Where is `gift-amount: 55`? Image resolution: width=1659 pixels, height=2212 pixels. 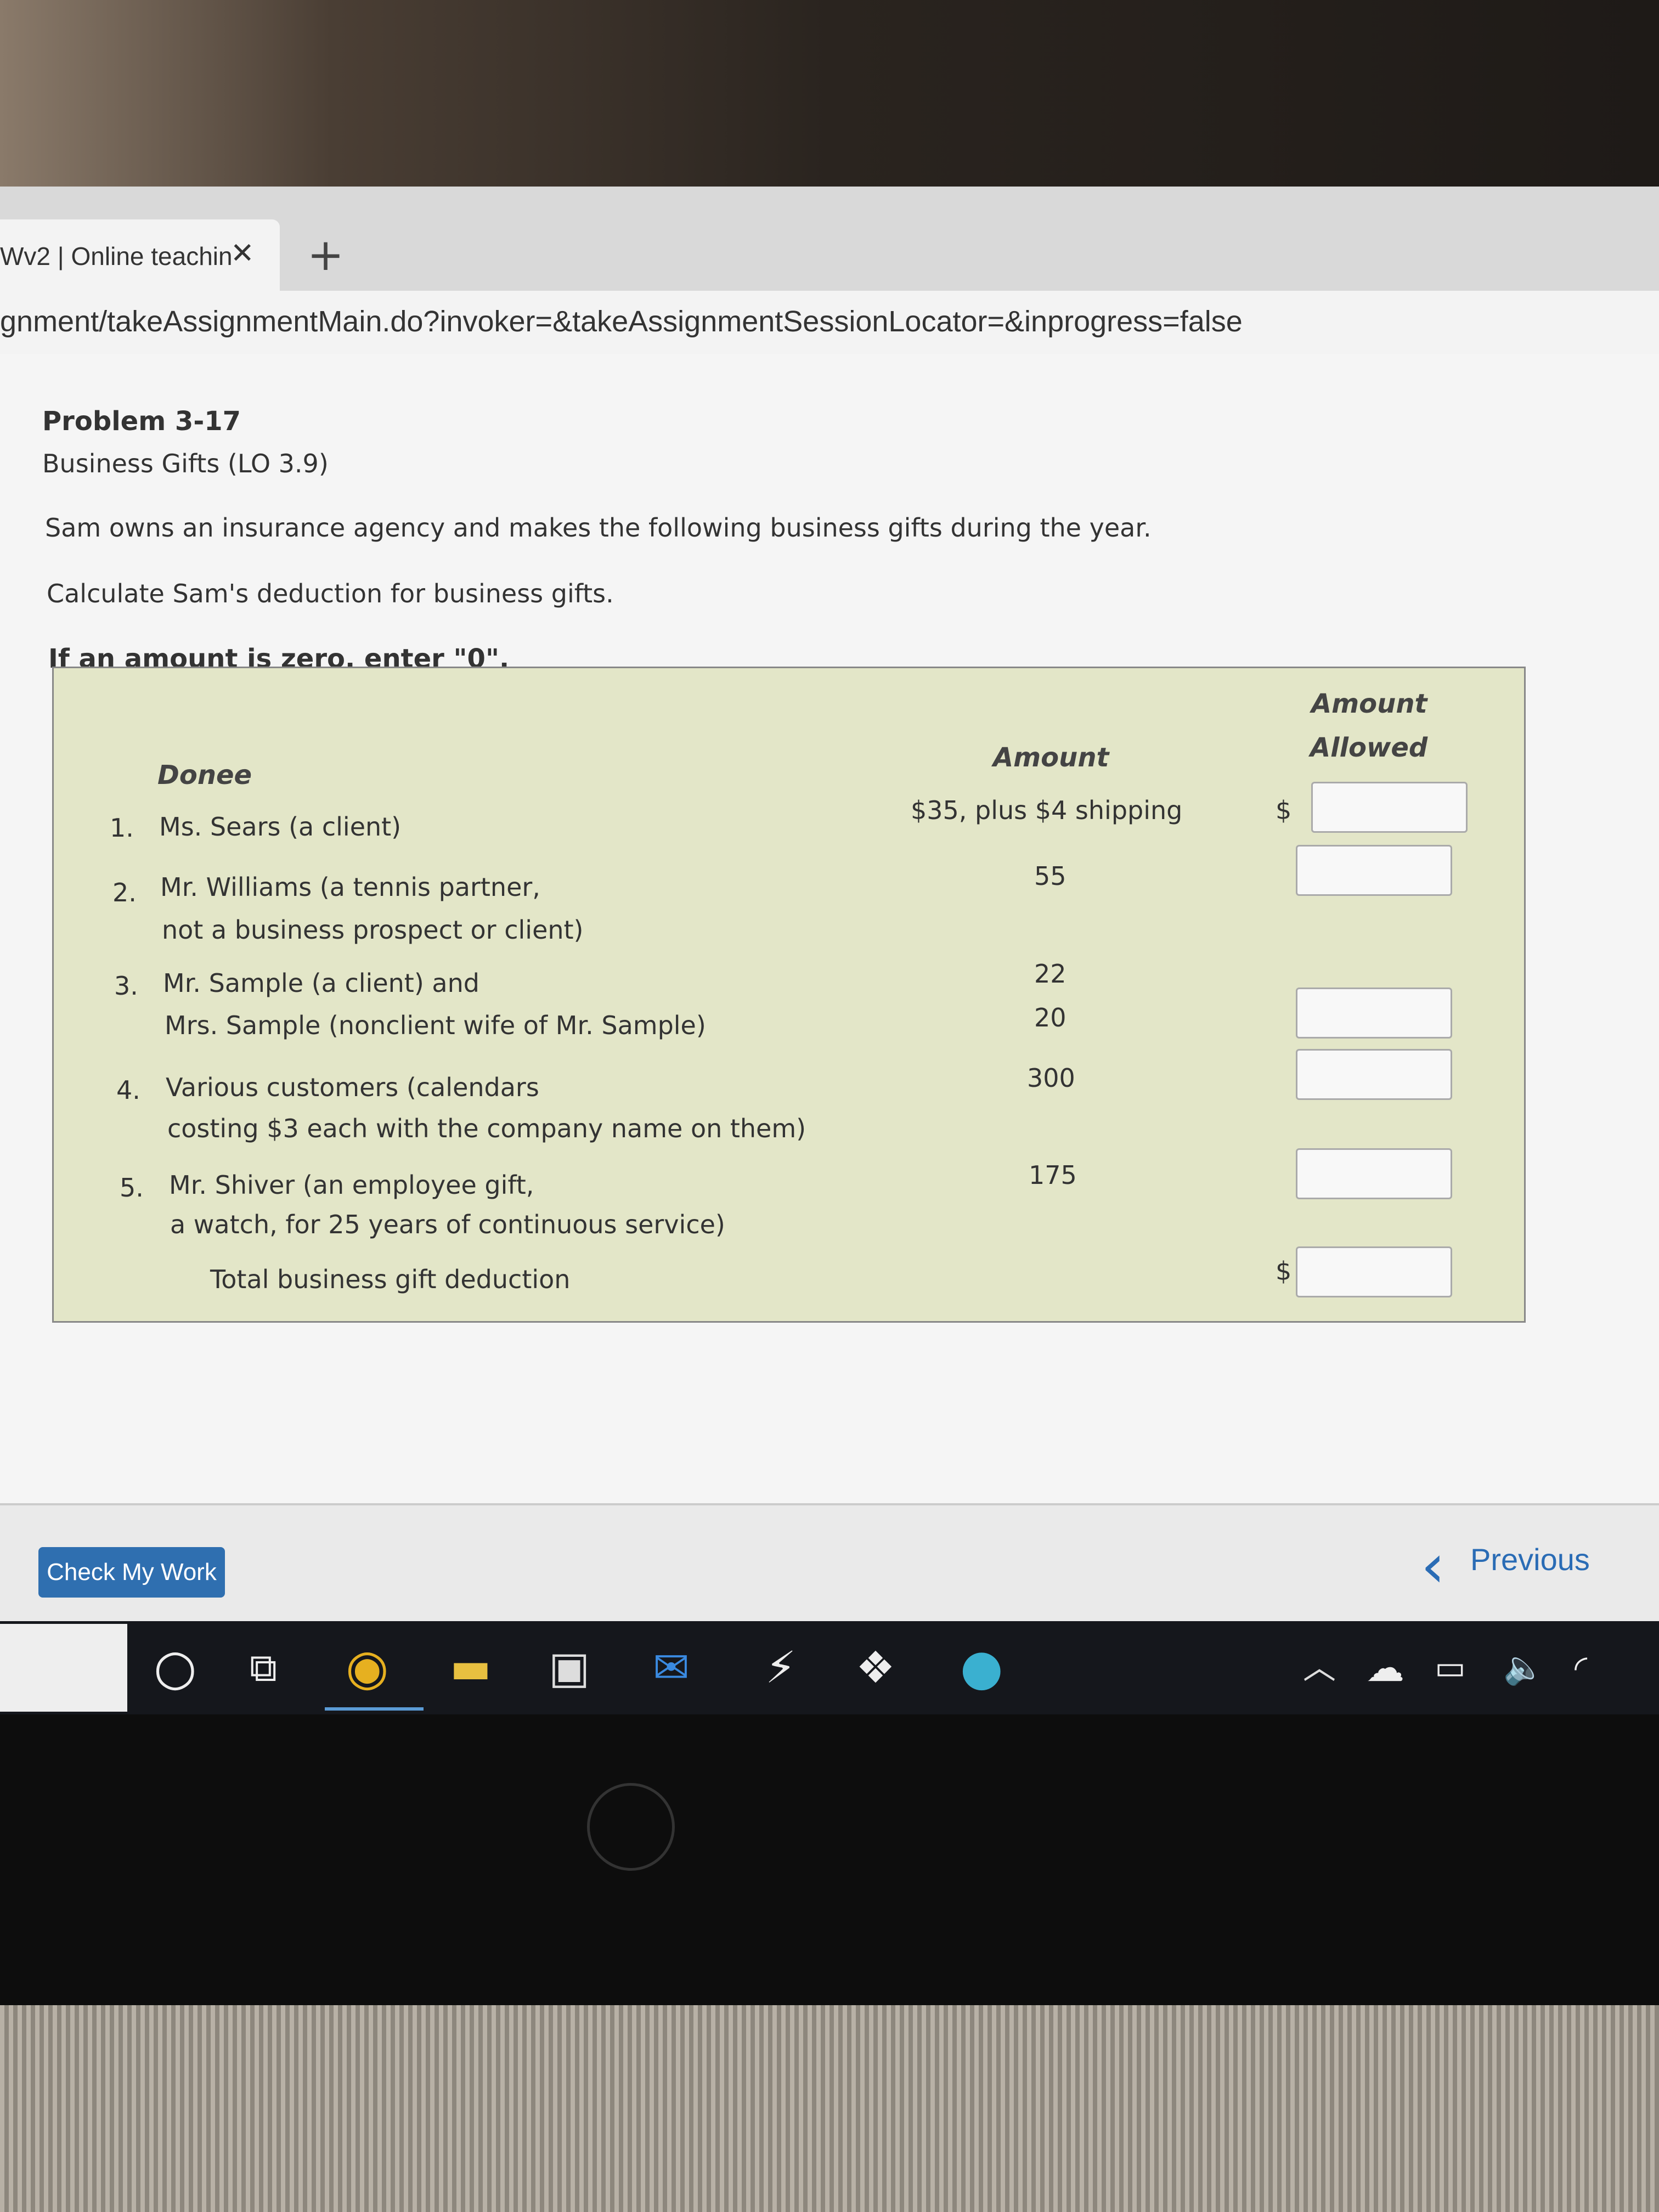 gift-amount: 55 is located at coordinates (1050, 876).